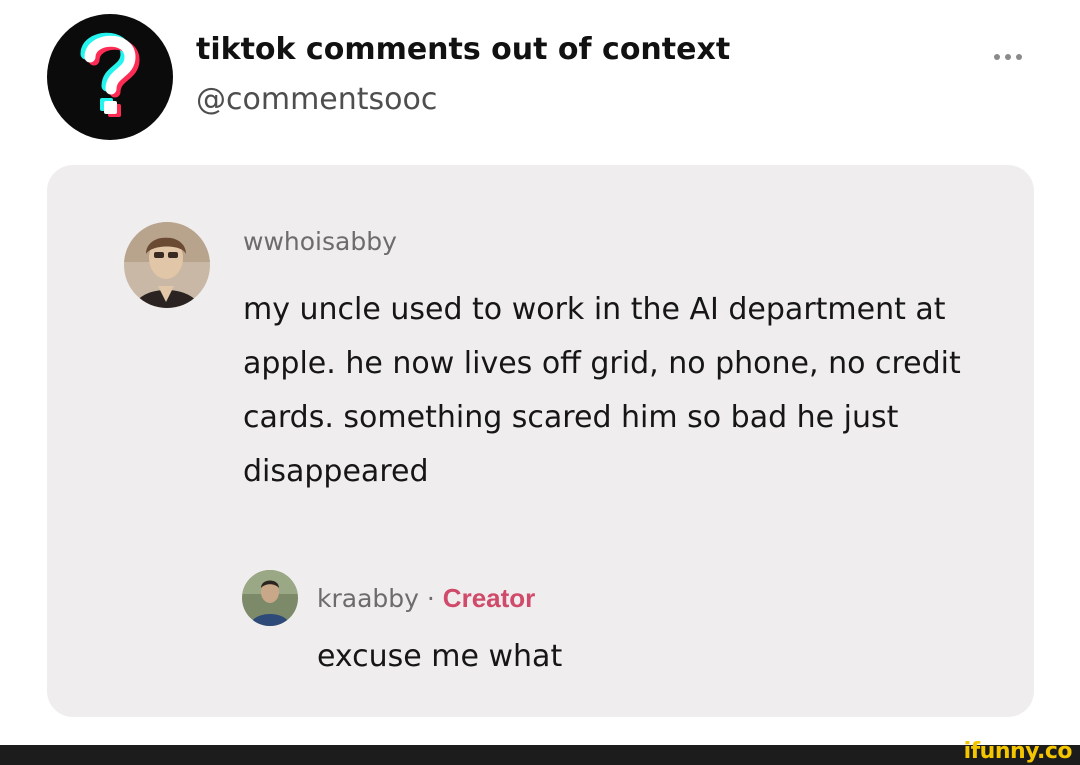 This screenshot has width=1080, height=765. What do you see at coordinates (1018, 751) in the screenshot?
I see `ifunny-watermark: ifunny.co` at bounding box center [1018, 751].